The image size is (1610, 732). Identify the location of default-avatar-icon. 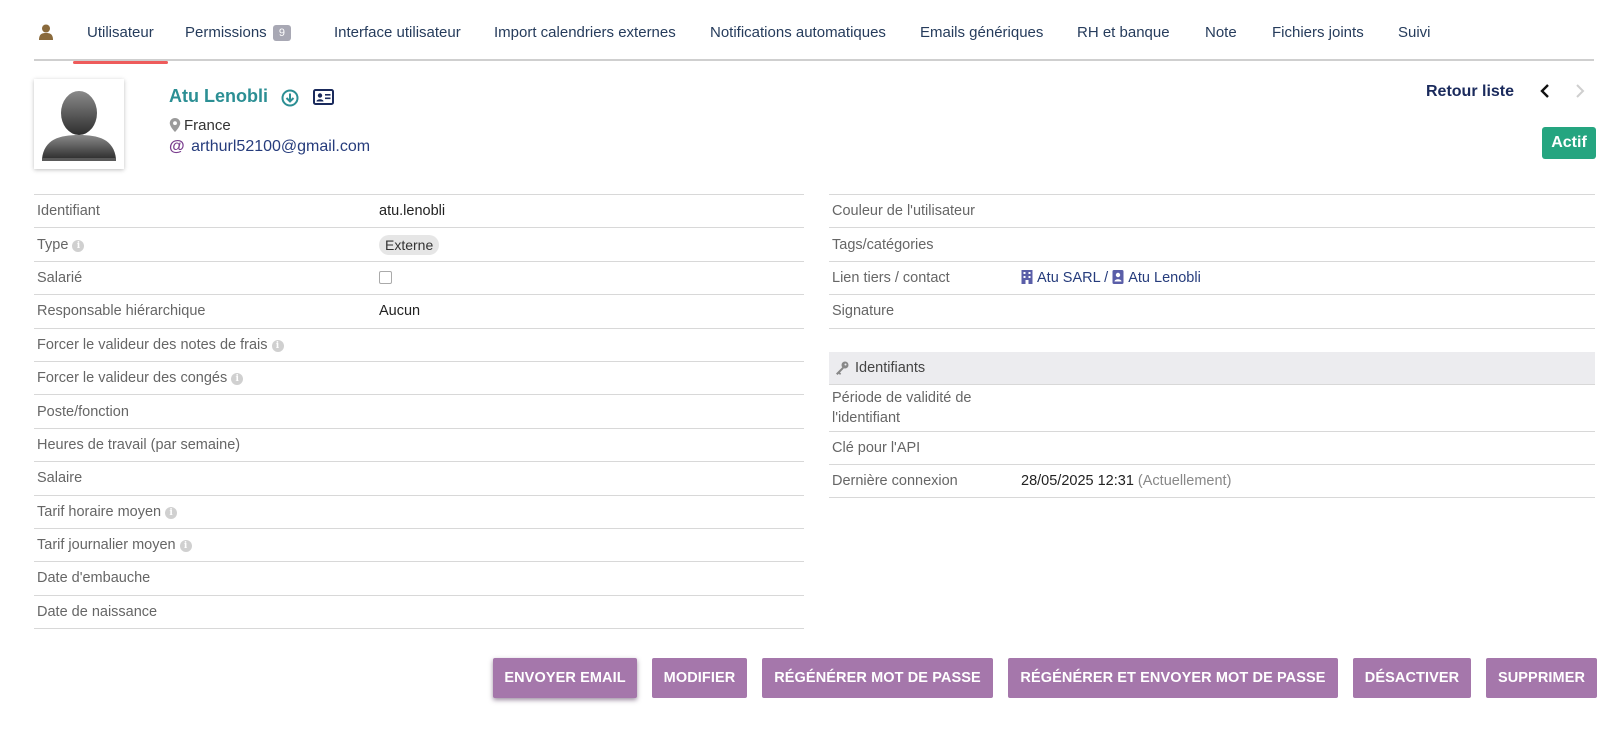
(79, 126).